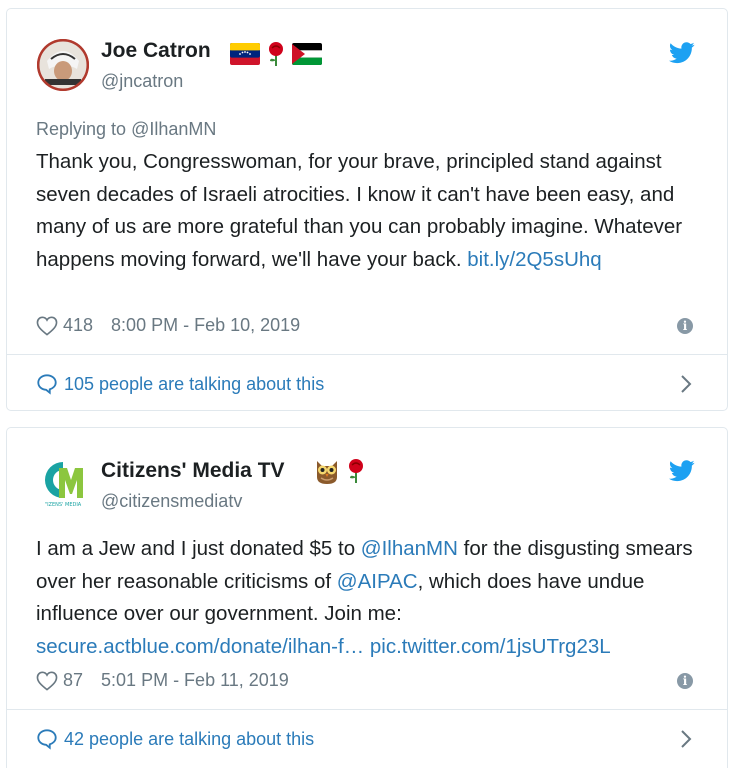 This screenshot has width=736, height=768. Describe the element at coordinates (490, 646) in the screenshot. I see `tweet-link-pic: pic.twitter.com/1jsUTrg23L` at that location.